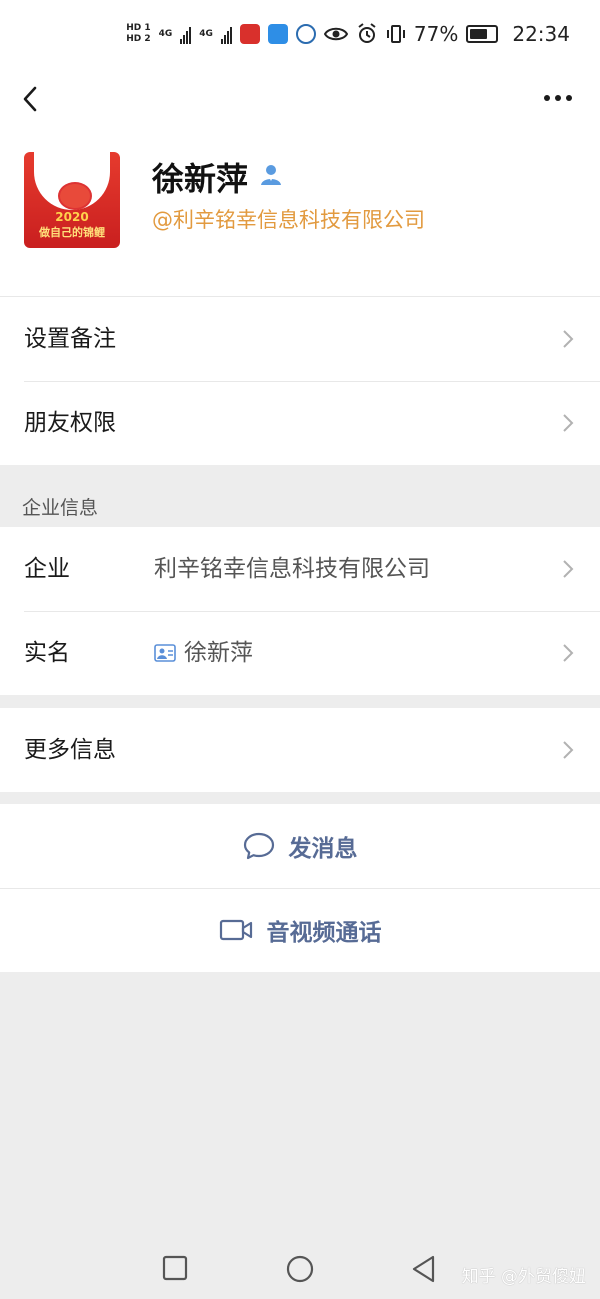 The width and height of the screenshot is (600, 1299). Describe the element at coordinates (367, 33) in the screenshot. I see `alarm-icon` at that location.